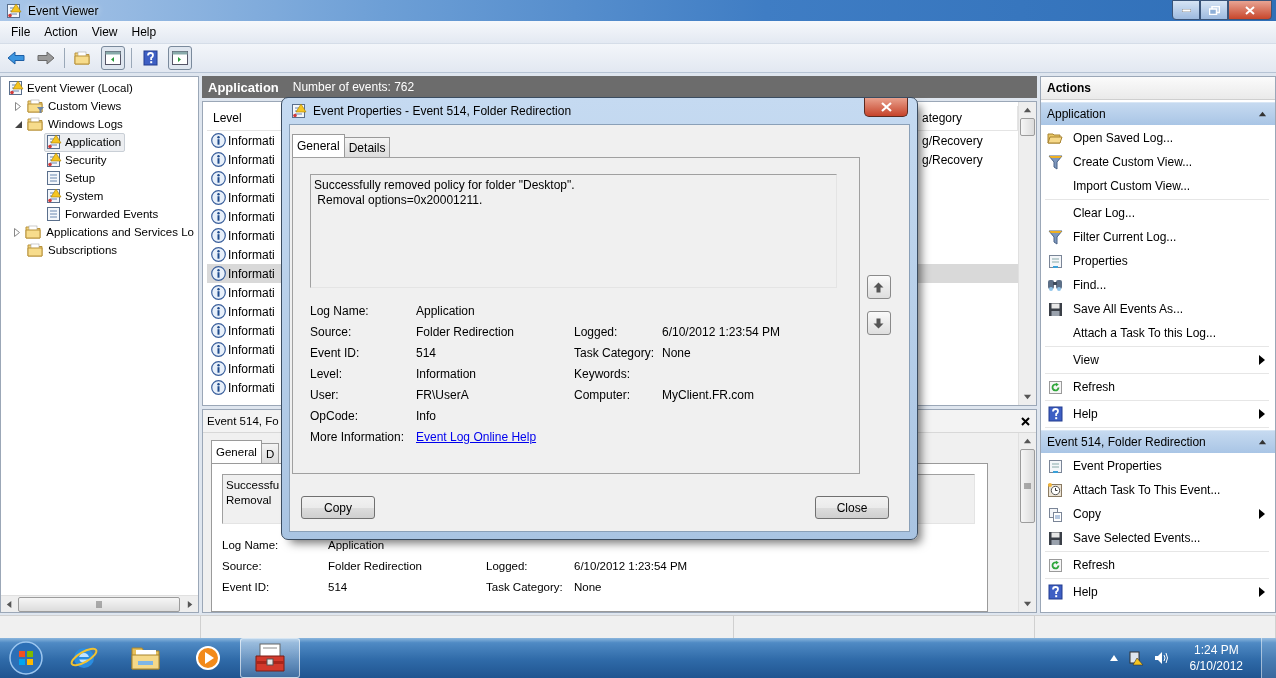  Describe the element at coordinates (426, 415) in the screenshot. I see `field-value: Info` at that location.